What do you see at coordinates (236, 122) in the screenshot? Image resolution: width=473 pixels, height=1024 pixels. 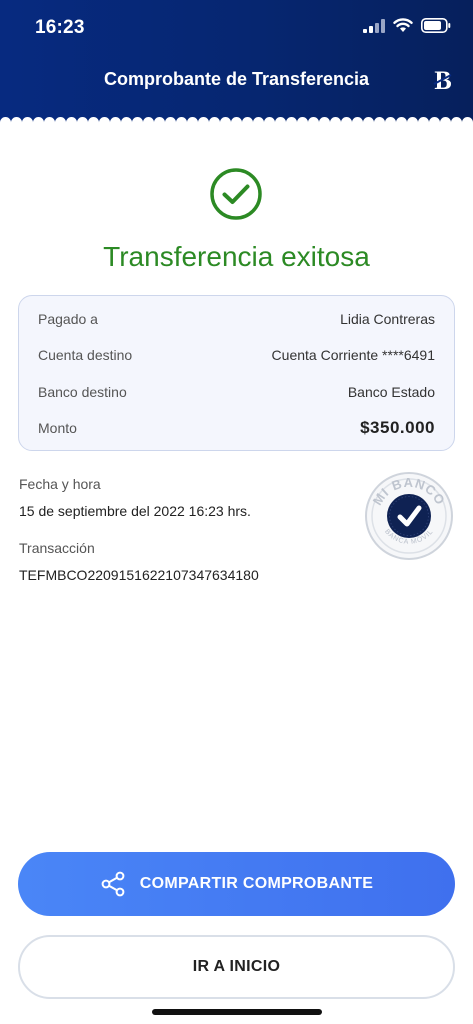 I see `header-scalloped-edge` at bounding box center [236, 122].